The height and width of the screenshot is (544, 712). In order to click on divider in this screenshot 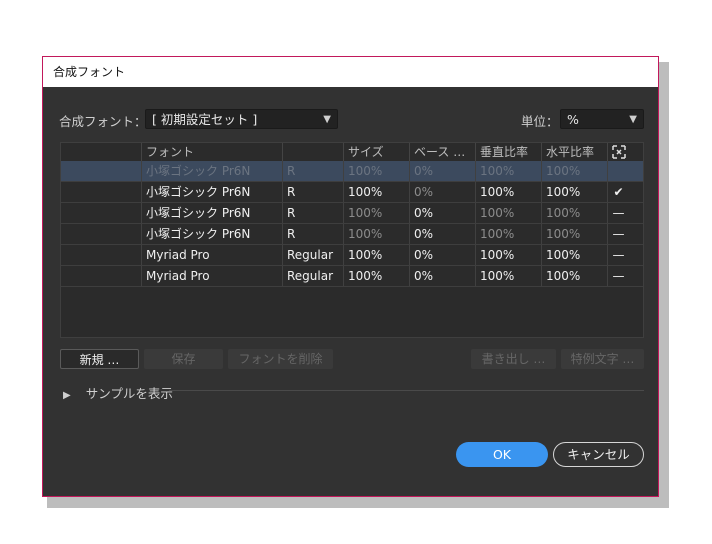, I will do `click(406, 390)`.